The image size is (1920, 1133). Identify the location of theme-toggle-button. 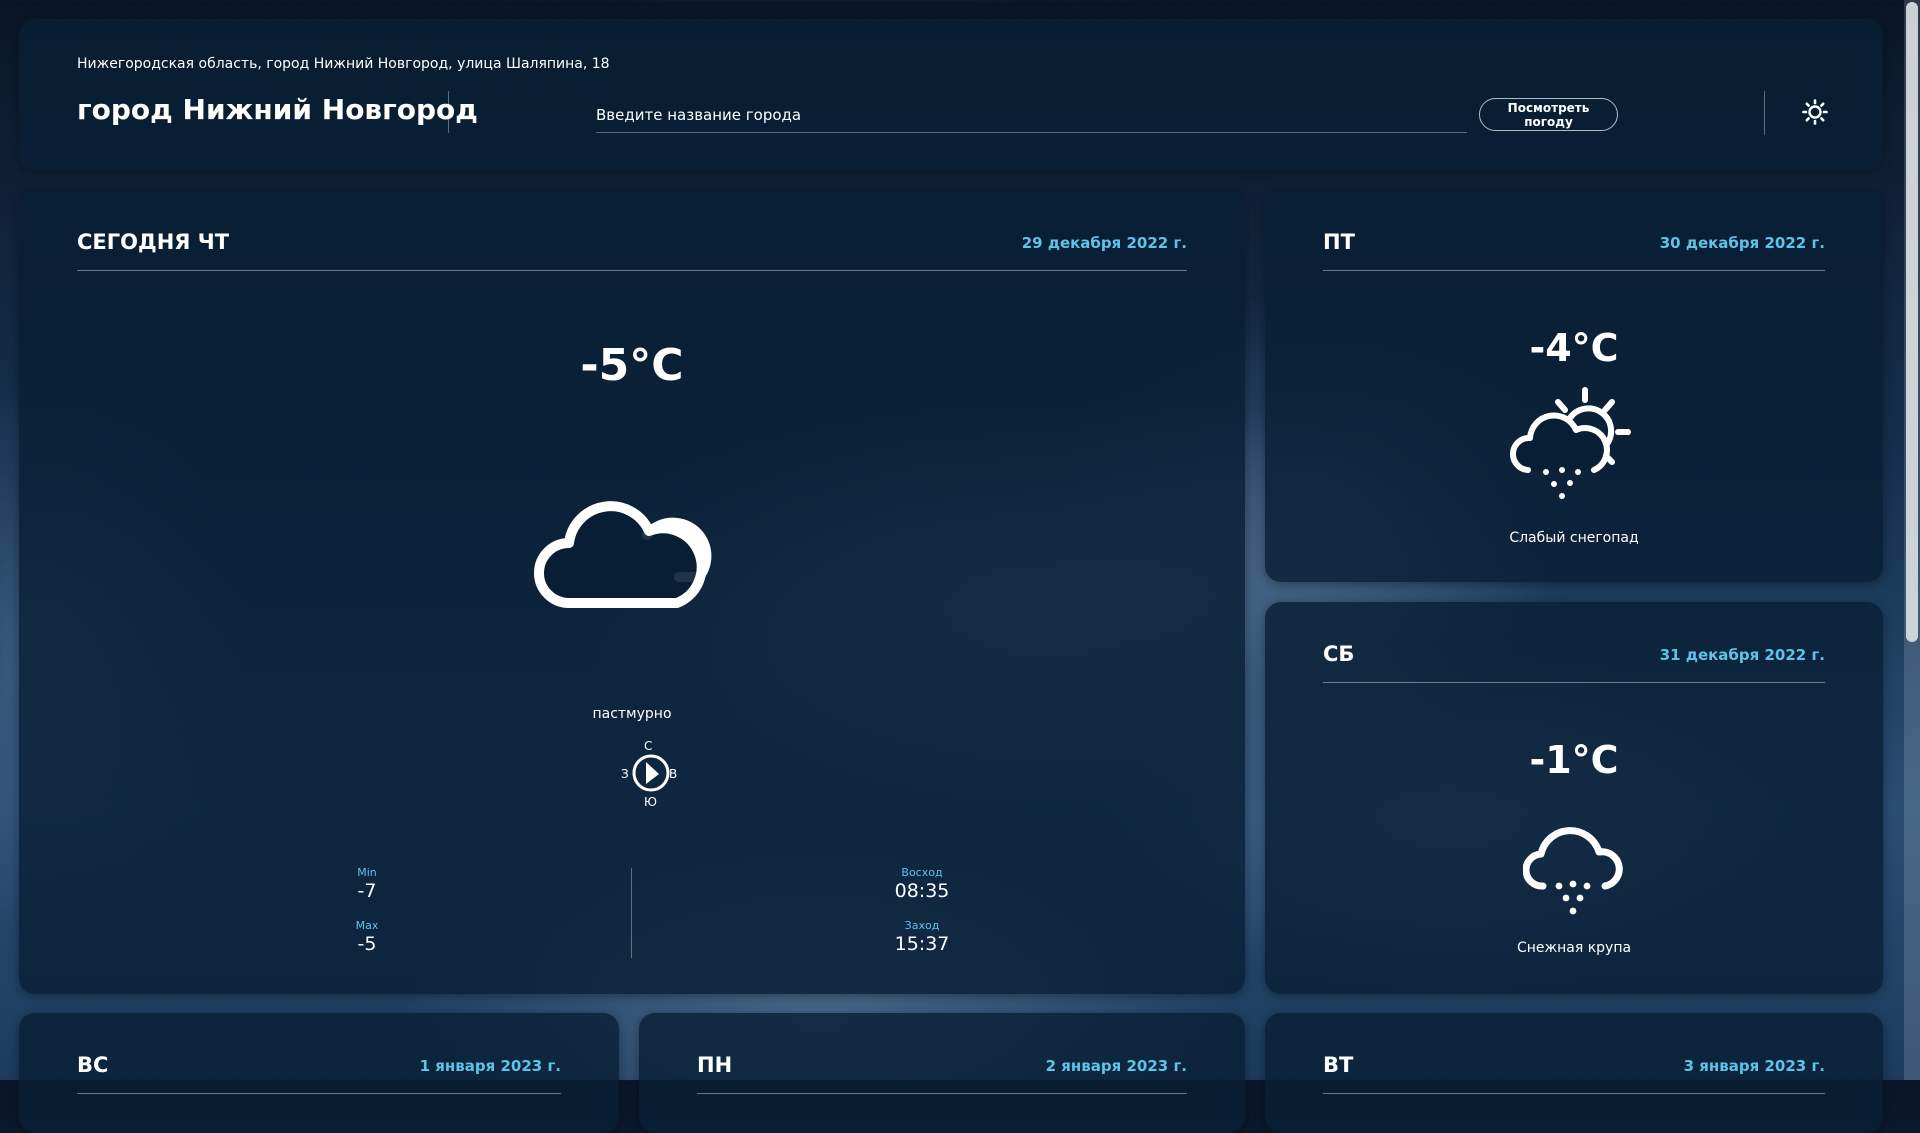
(1815, 112).